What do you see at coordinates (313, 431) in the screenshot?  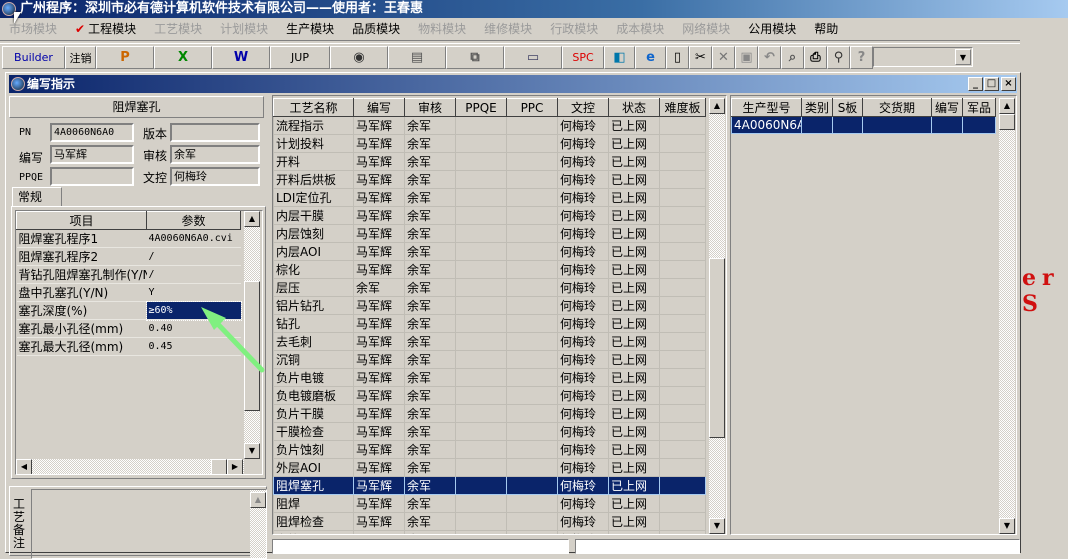 I see `process-cell: 干膜检查` at bounding box center [313, 431].